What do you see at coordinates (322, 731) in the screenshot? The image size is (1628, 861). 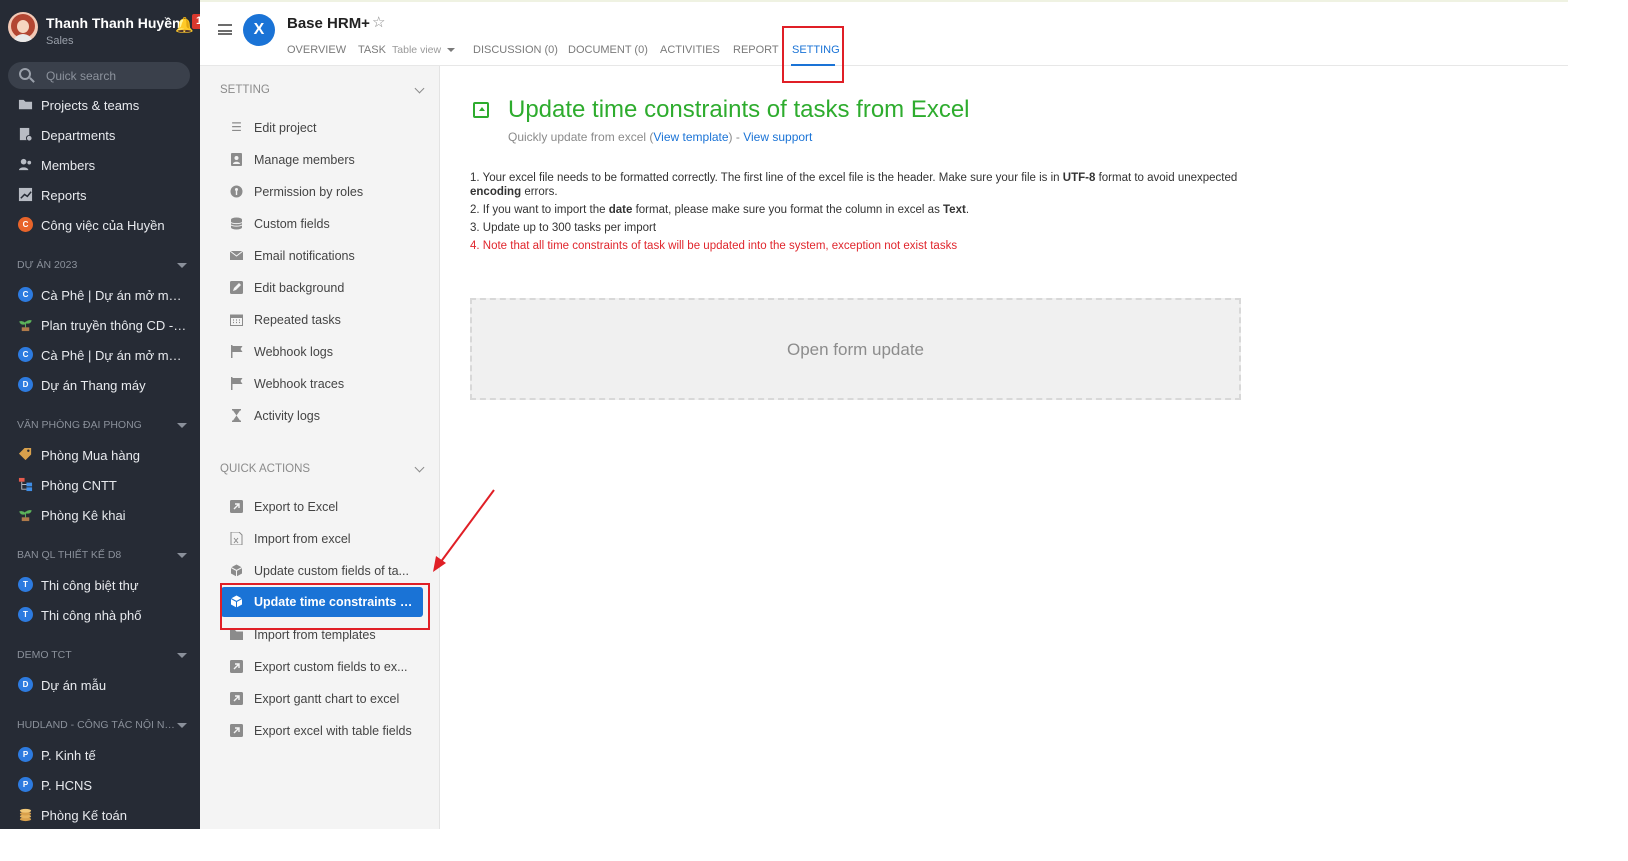 I see `quick-action-export-table-fields: Export excel with table fields` at bounding box center [322, 731].